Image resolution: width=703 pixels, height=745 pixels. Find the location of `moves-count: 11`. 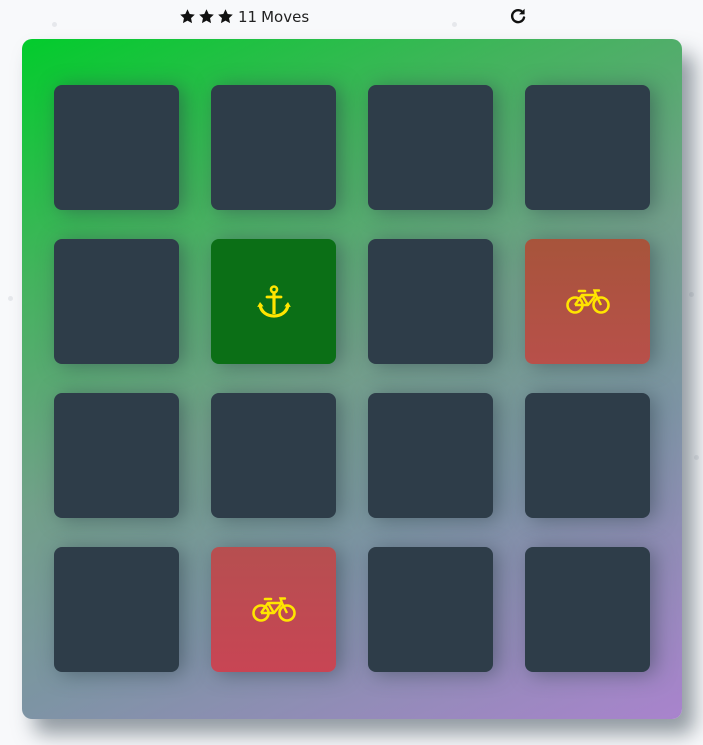

moves-count: 11 is located at coordinates (248, 17).